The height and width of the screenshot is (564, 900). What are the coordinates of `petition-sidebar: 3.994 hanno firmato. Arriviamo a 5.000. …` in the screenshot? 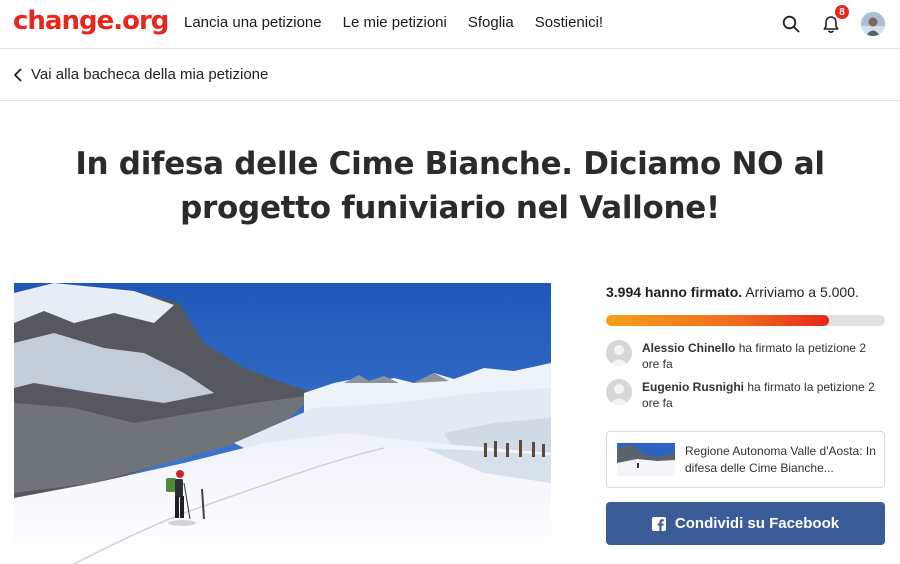 It's located at (745, 414).